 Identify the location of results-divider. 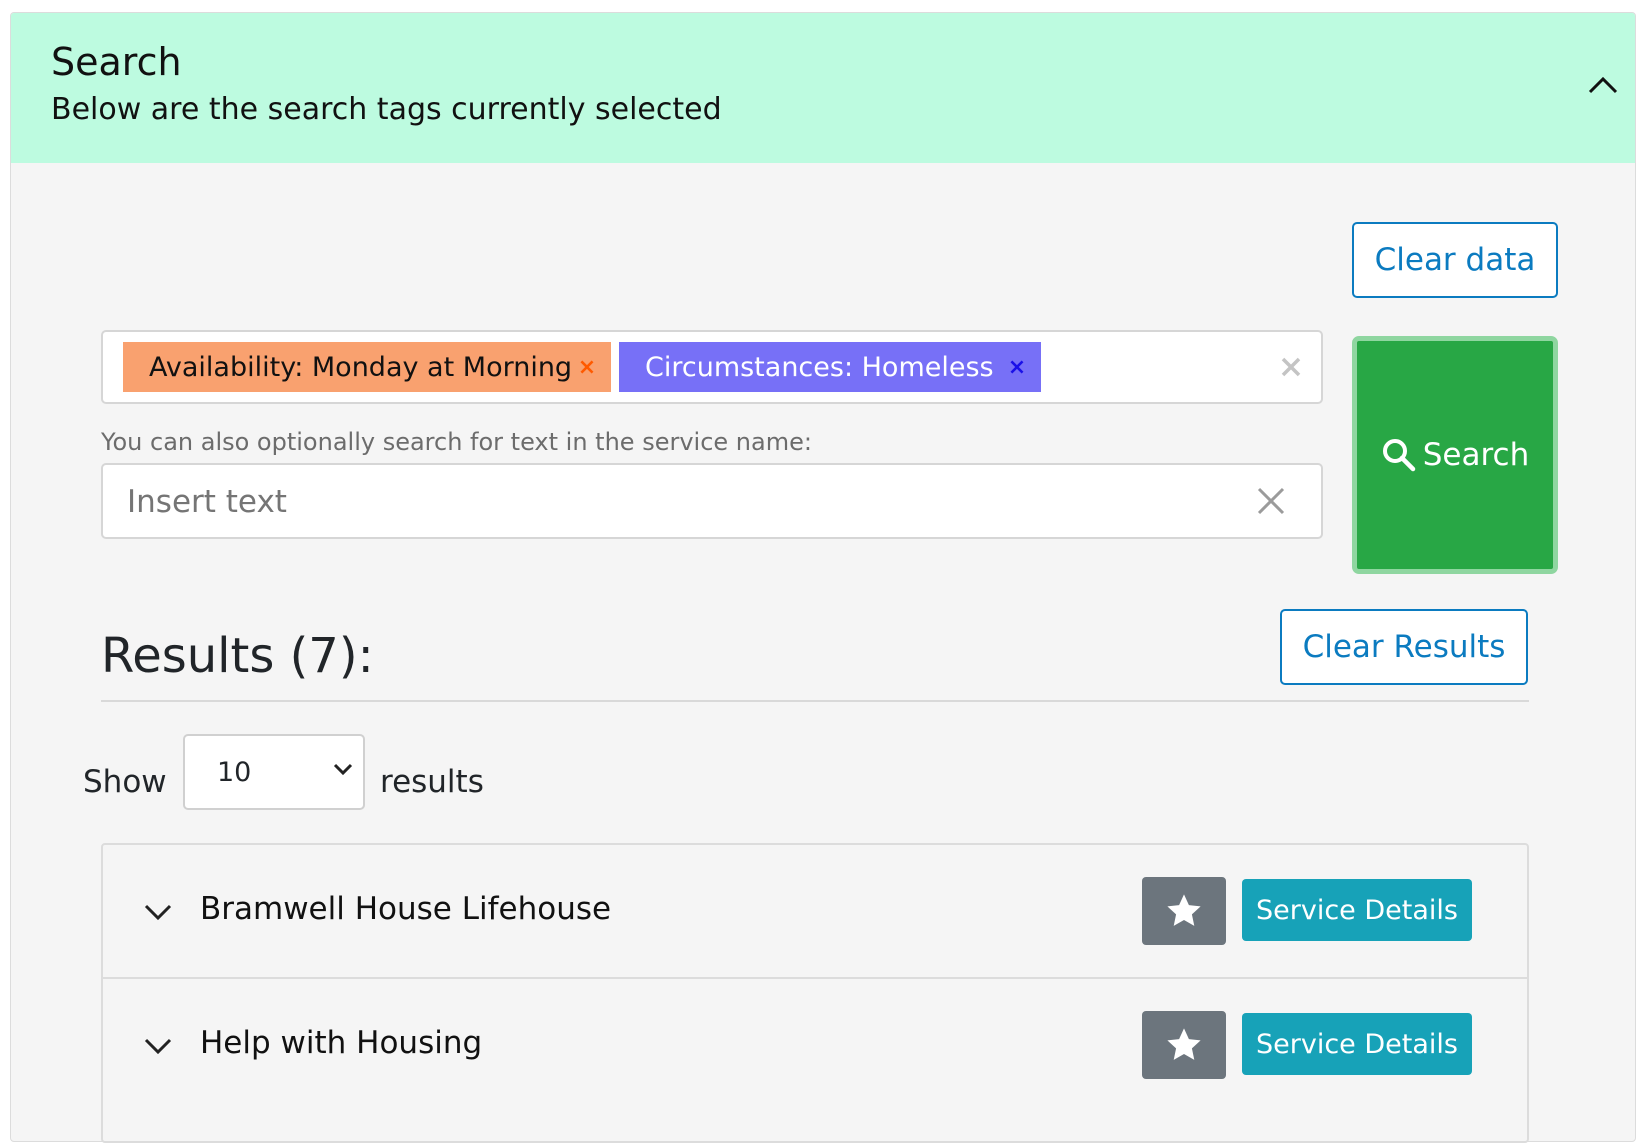
(815, 701).